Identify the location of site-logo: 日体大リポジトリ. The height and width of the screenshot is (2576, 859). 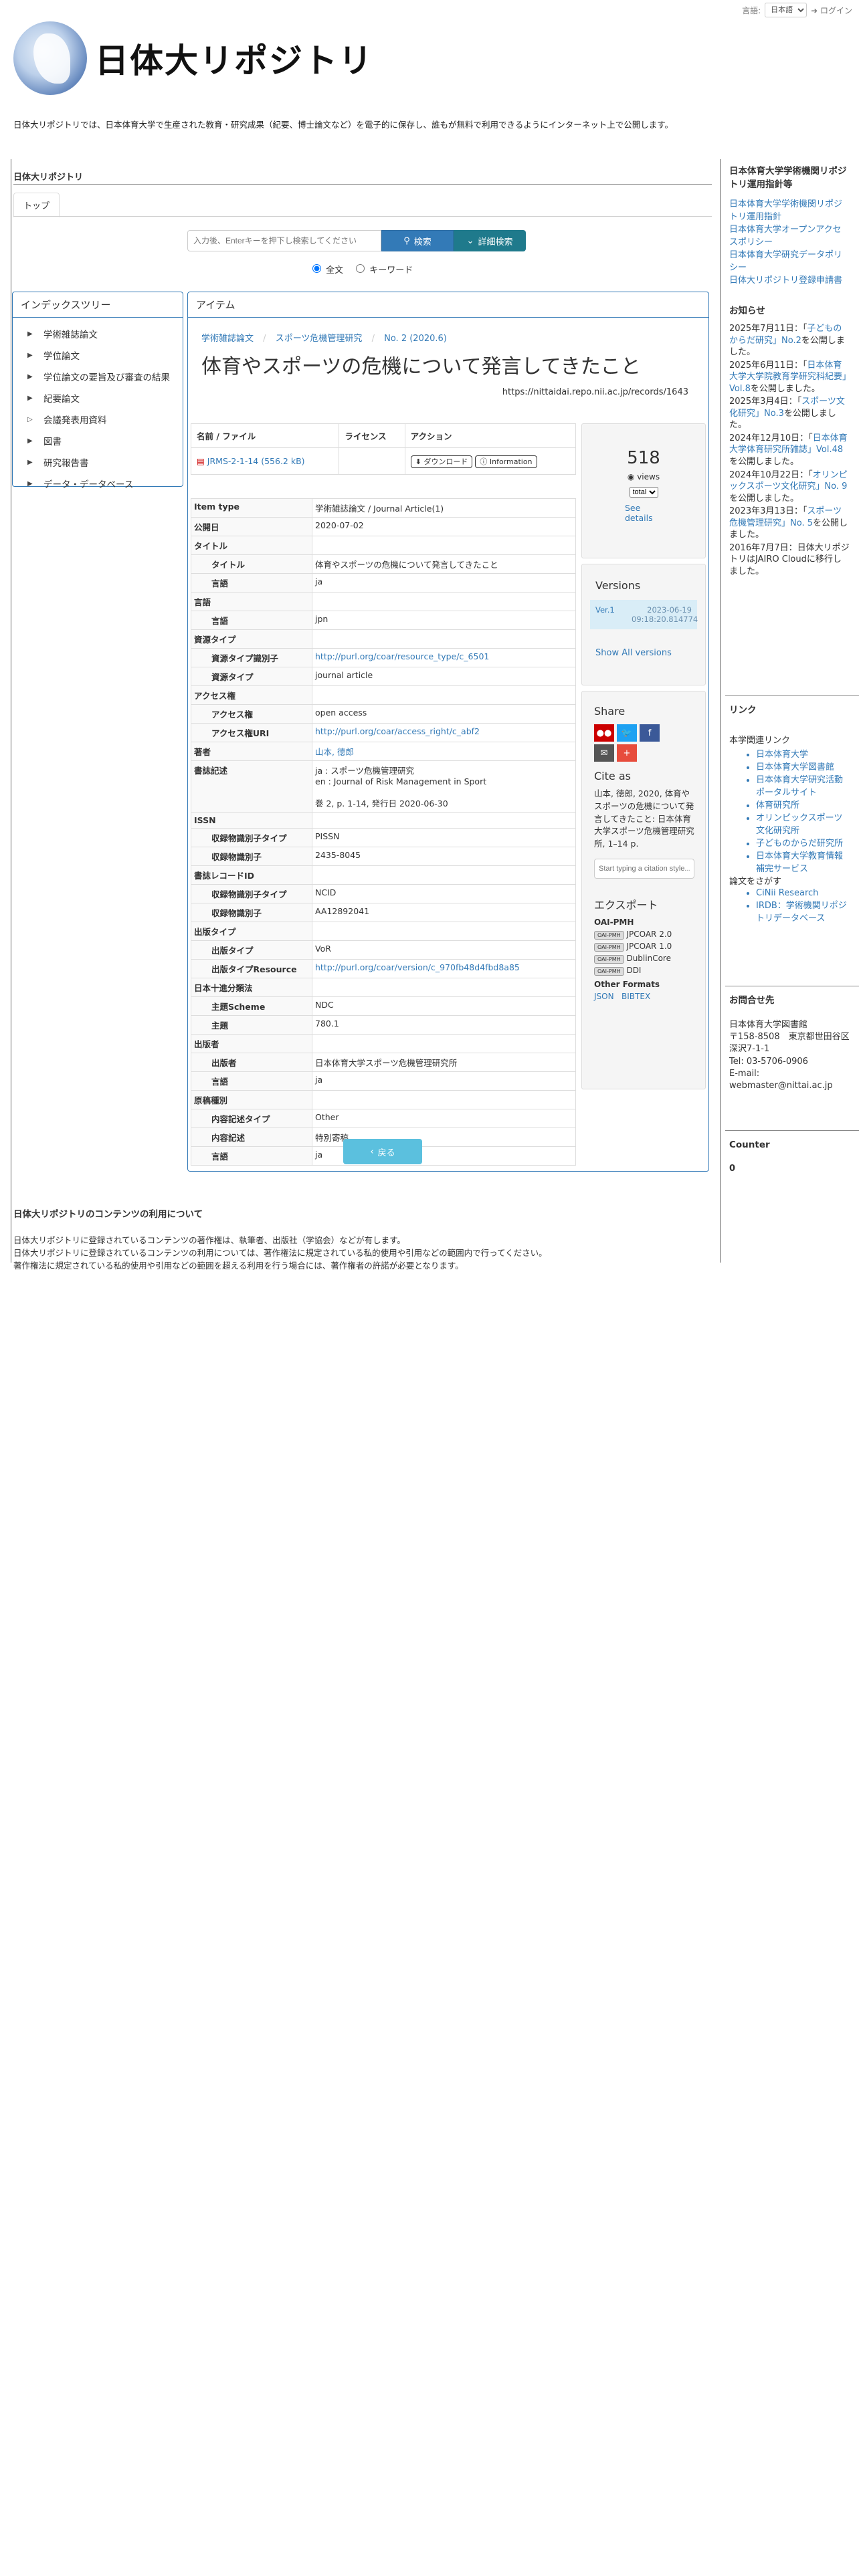
(193, 58).